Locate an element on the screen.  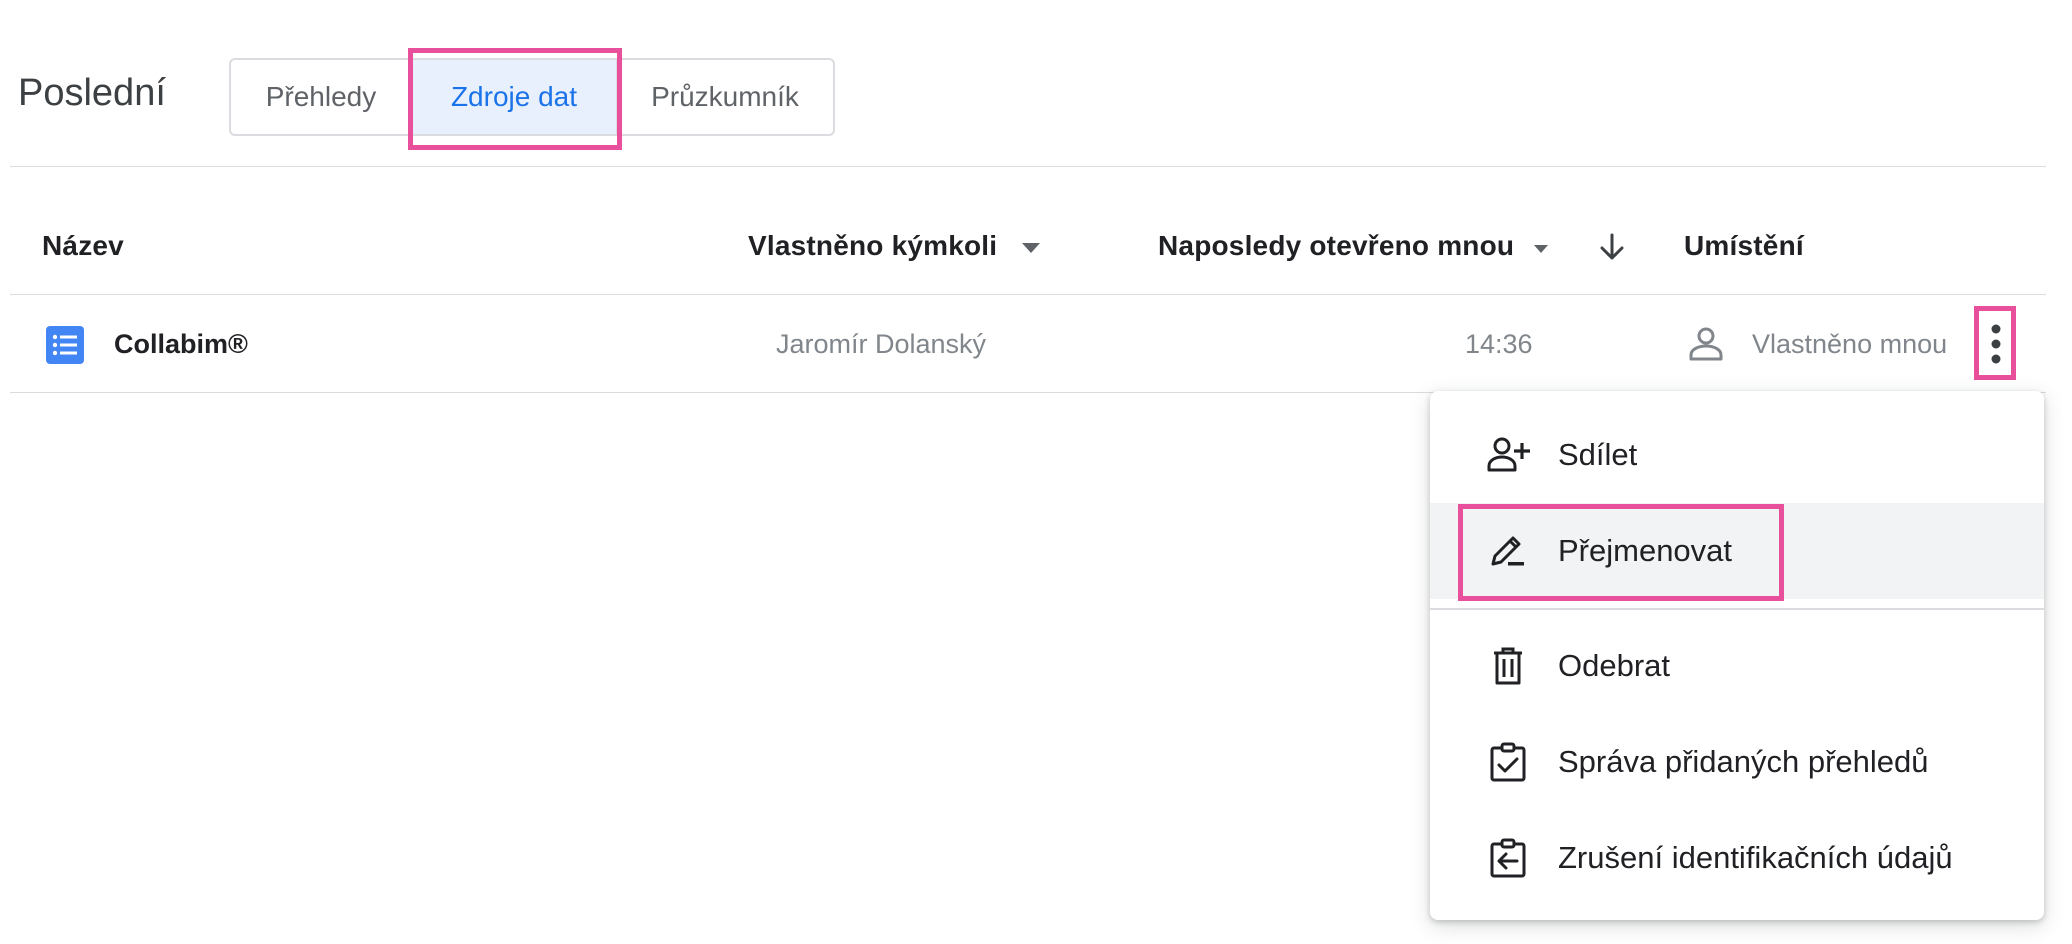
column-location: Umístění is located at coordinates (1744, 246).